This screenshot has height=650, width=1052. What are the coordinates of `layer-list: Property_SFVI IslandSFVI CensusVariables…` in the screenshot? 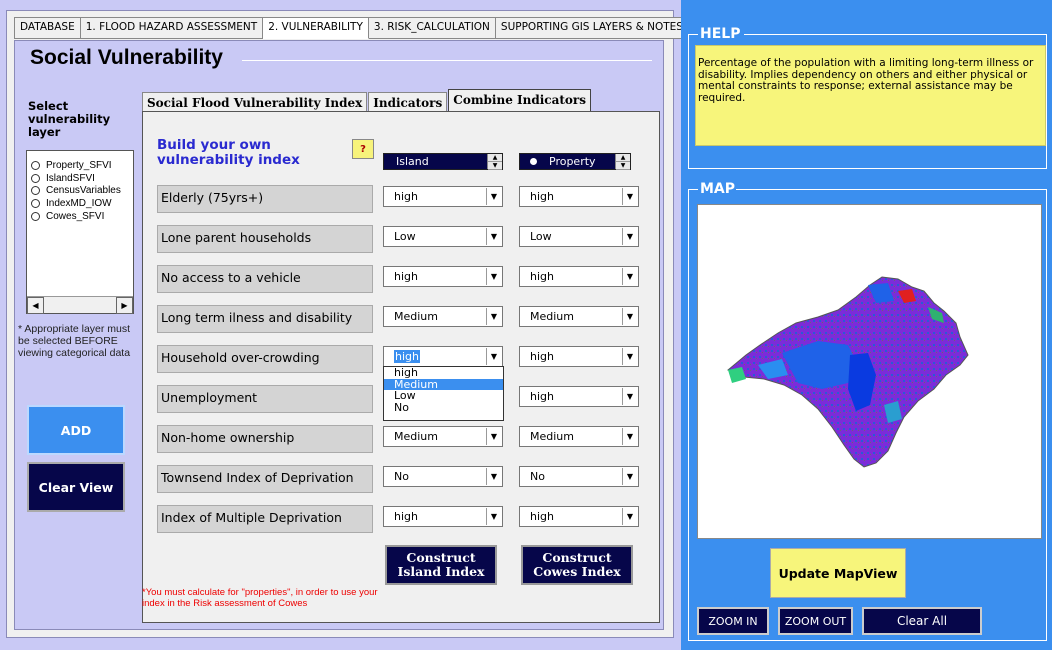 It's located at (80, 232).